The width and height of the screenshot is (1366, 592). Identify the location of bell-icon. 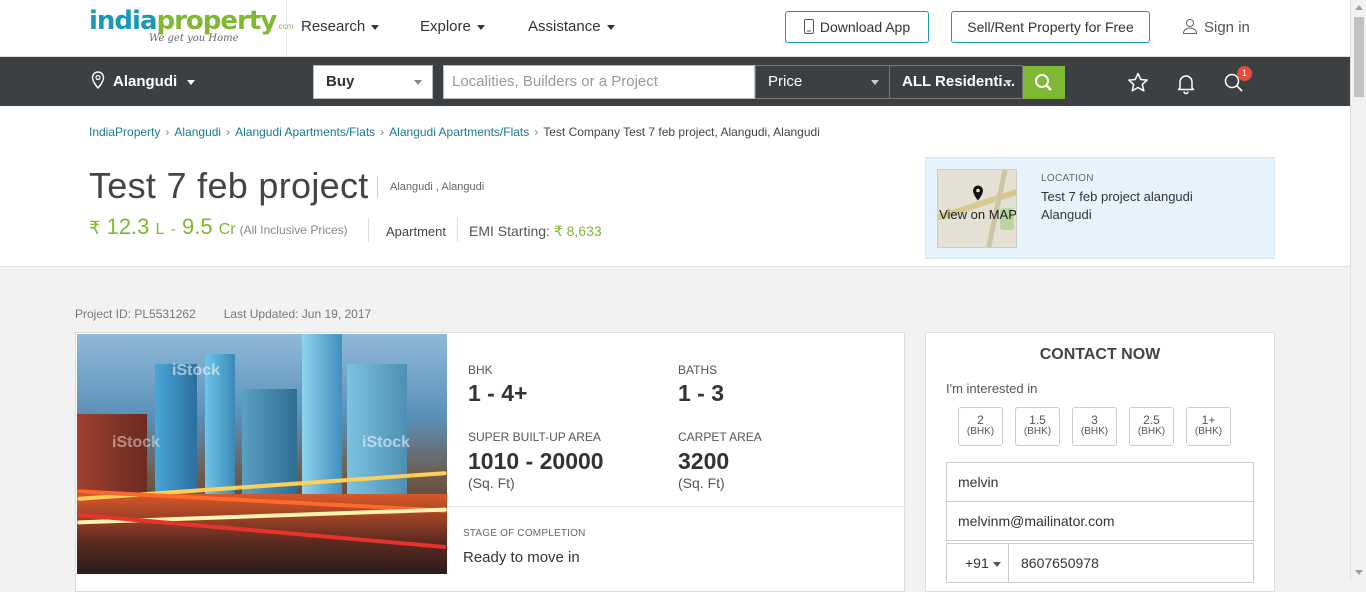
(1186, 83).